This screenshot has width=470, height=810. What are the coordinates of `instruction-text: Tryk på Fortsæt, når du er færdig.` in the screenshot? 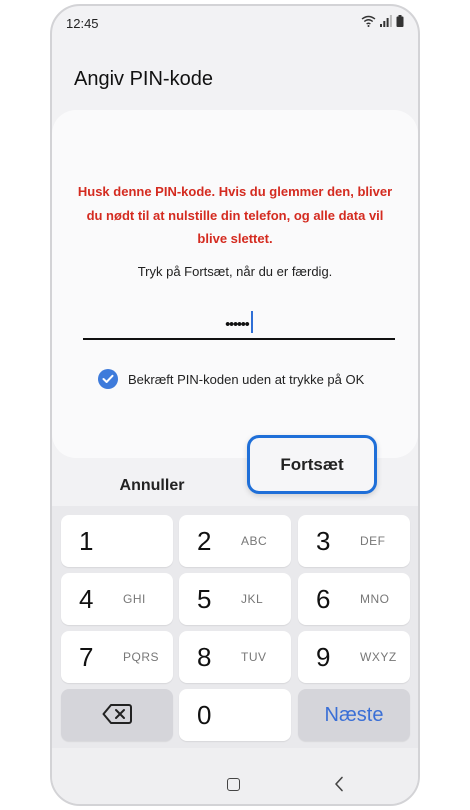 It's located at (235, 271).